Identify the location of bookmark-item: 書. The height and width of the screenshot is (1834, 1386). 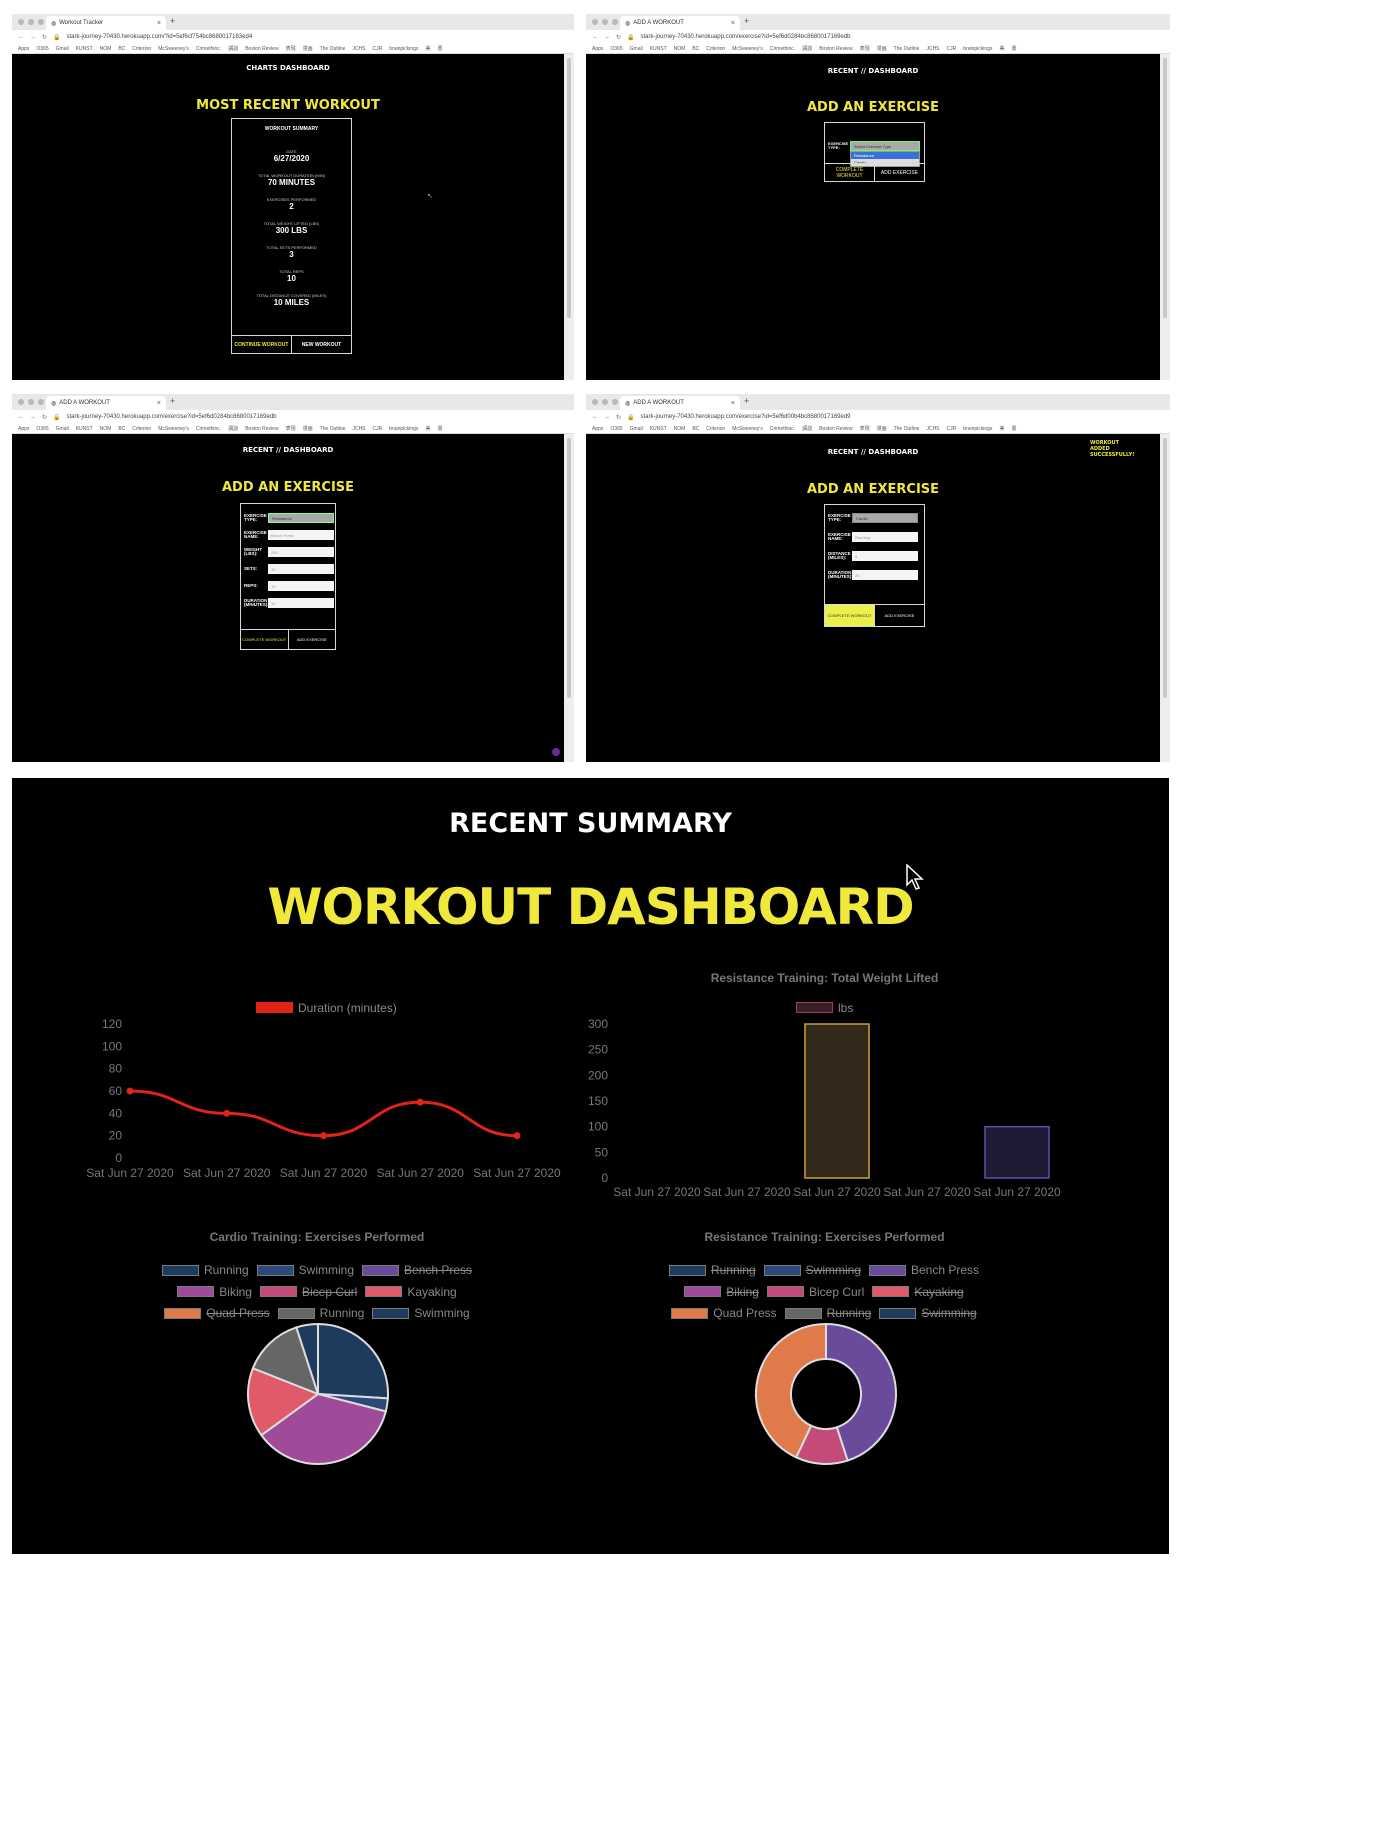
(439, 428).